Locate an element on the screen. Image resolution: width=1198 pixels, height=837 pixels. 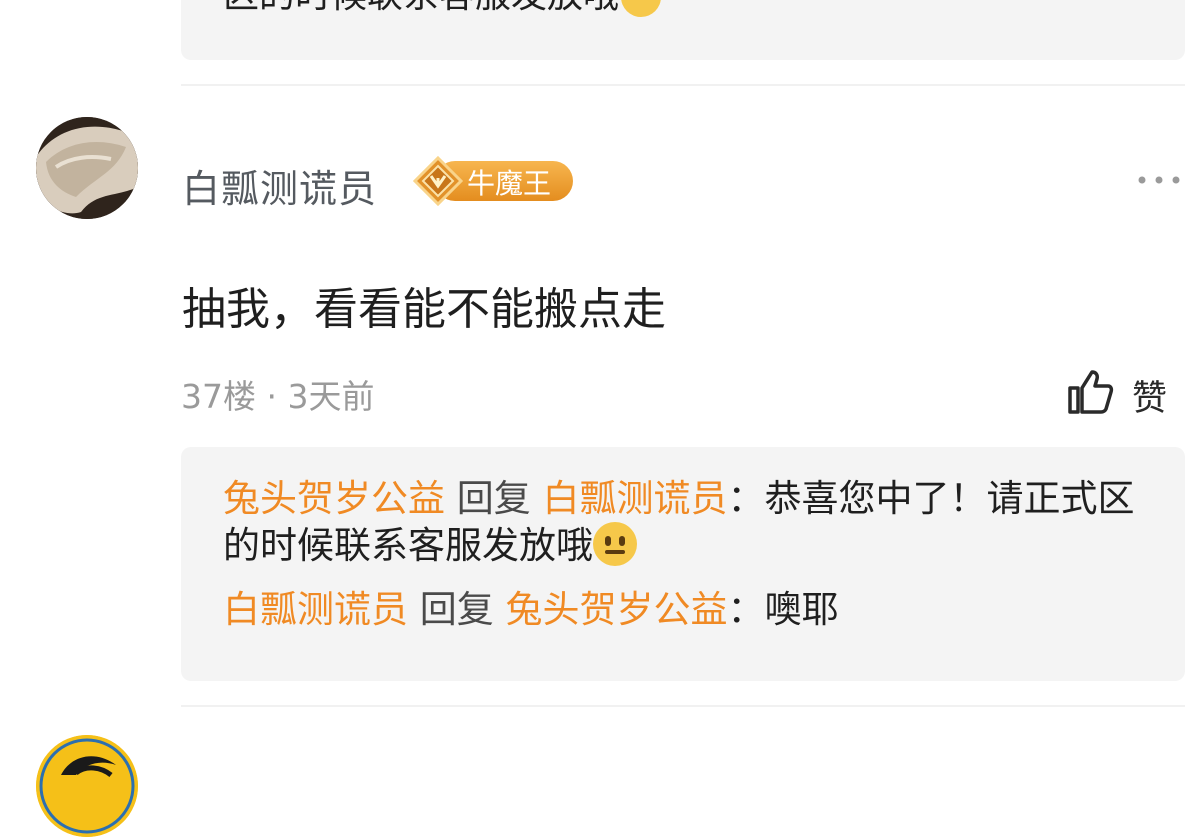
user-avatar is located at coordinates (87, 168).